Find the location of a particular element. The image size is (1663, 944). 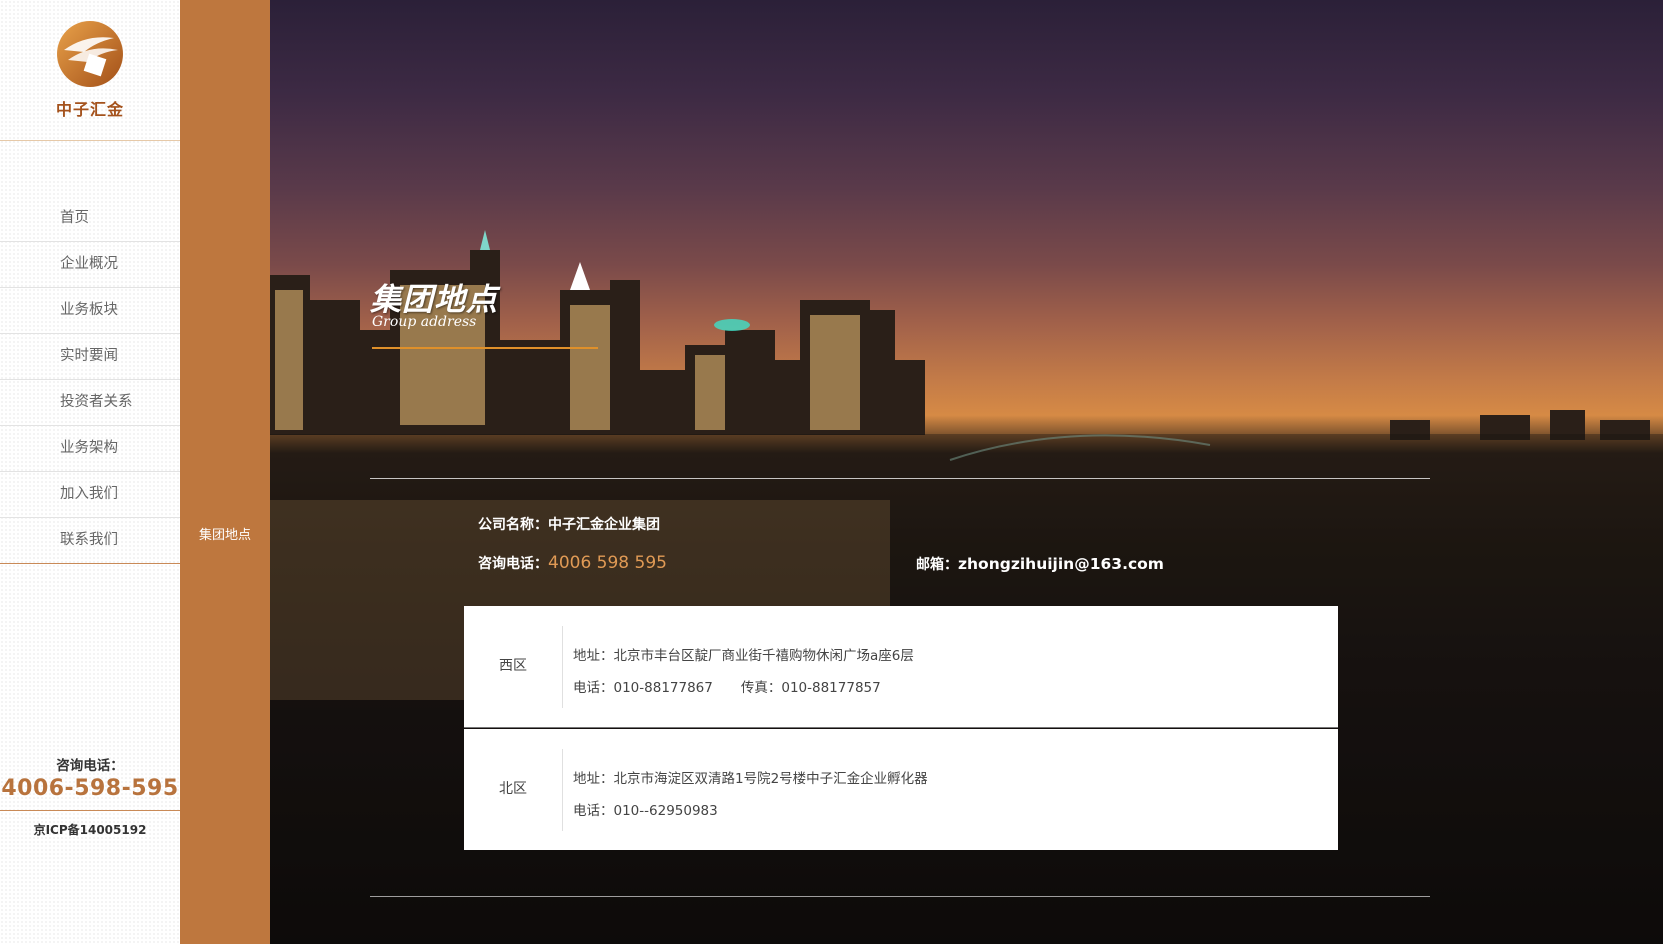

company-name: 中子汇金企业集团 is located at coordinates (604, 525).